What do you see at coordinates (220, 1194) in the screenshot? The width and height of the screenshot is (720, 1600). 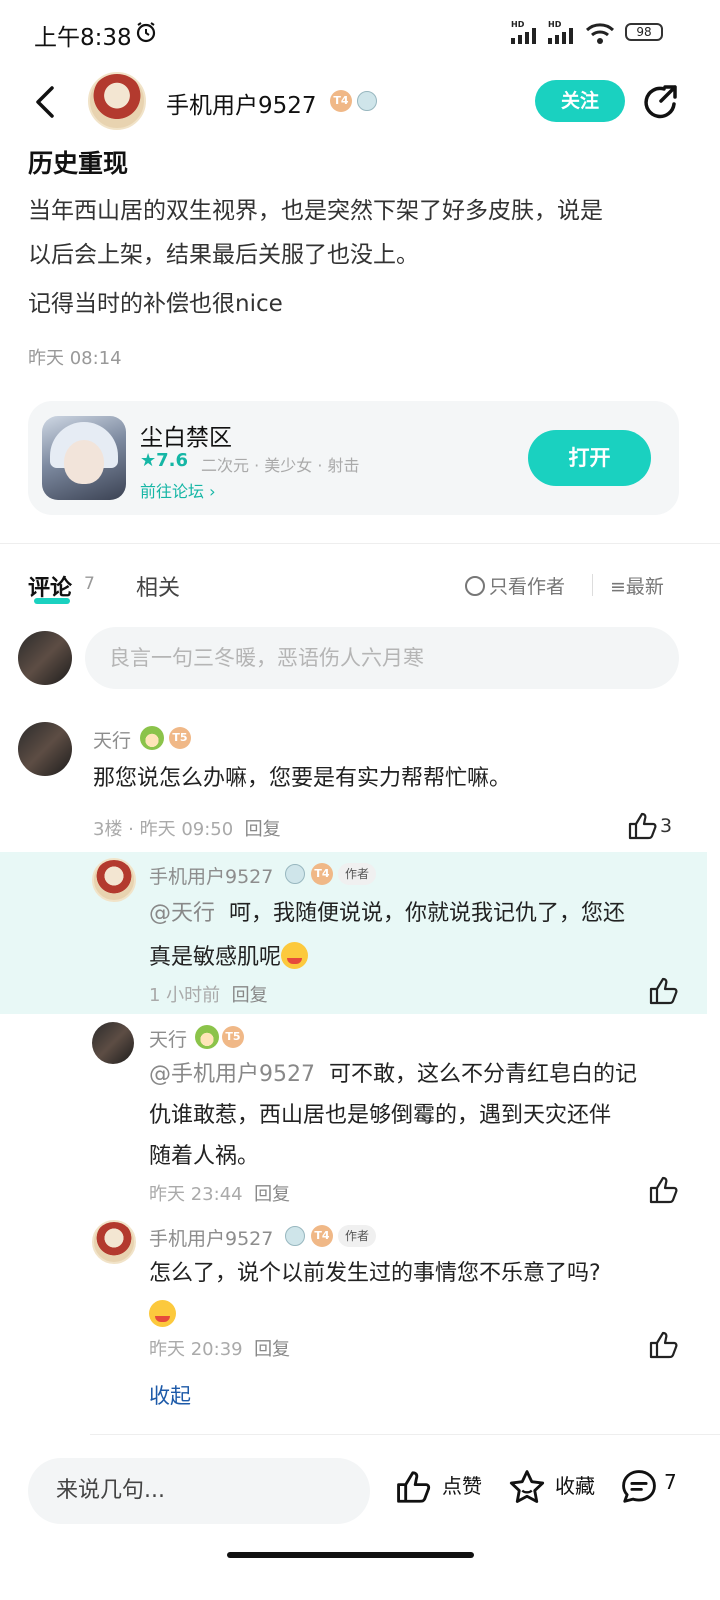 I see `reply-meta: 昨天 23:44 回复` at bounding box center [220, 1194].